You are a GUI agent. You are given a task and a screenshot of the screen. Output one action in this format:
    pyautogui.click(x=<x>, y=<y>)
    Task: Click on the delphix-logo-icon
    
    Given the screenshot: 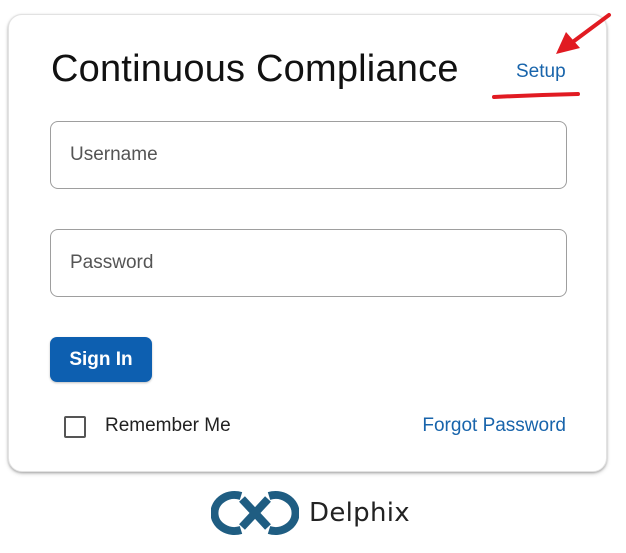 What is the action you would take?
    pyautogui.click(x=255, y=513)
    